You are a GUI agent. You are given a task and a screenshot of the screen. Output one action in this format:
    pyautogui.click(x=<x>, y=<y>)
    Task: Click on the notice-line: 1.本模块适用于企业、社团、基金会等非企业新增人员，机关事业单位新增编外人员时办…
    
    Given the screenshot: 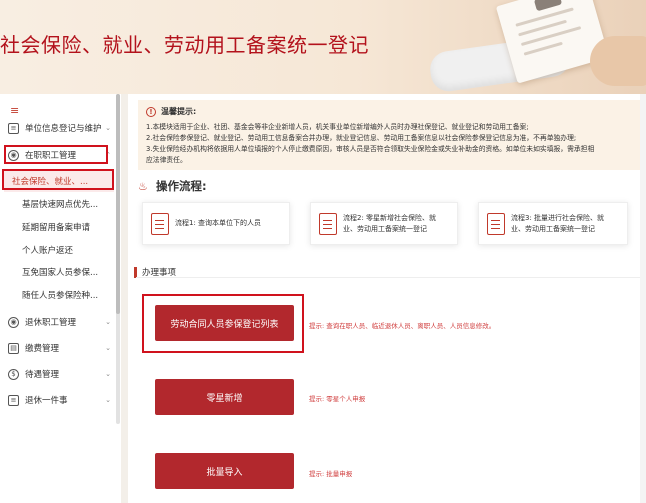 What is the action you would take?
    pyautogui.click(x=337, y=127)
    